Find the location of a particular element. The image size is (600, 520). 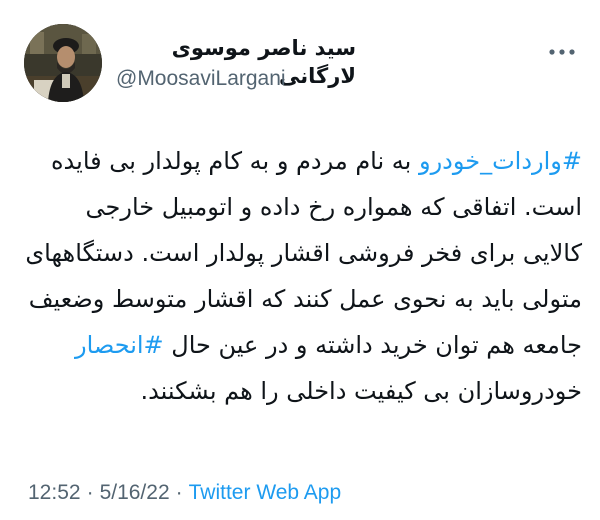

avatar-image is located at coordinates (63, 63).